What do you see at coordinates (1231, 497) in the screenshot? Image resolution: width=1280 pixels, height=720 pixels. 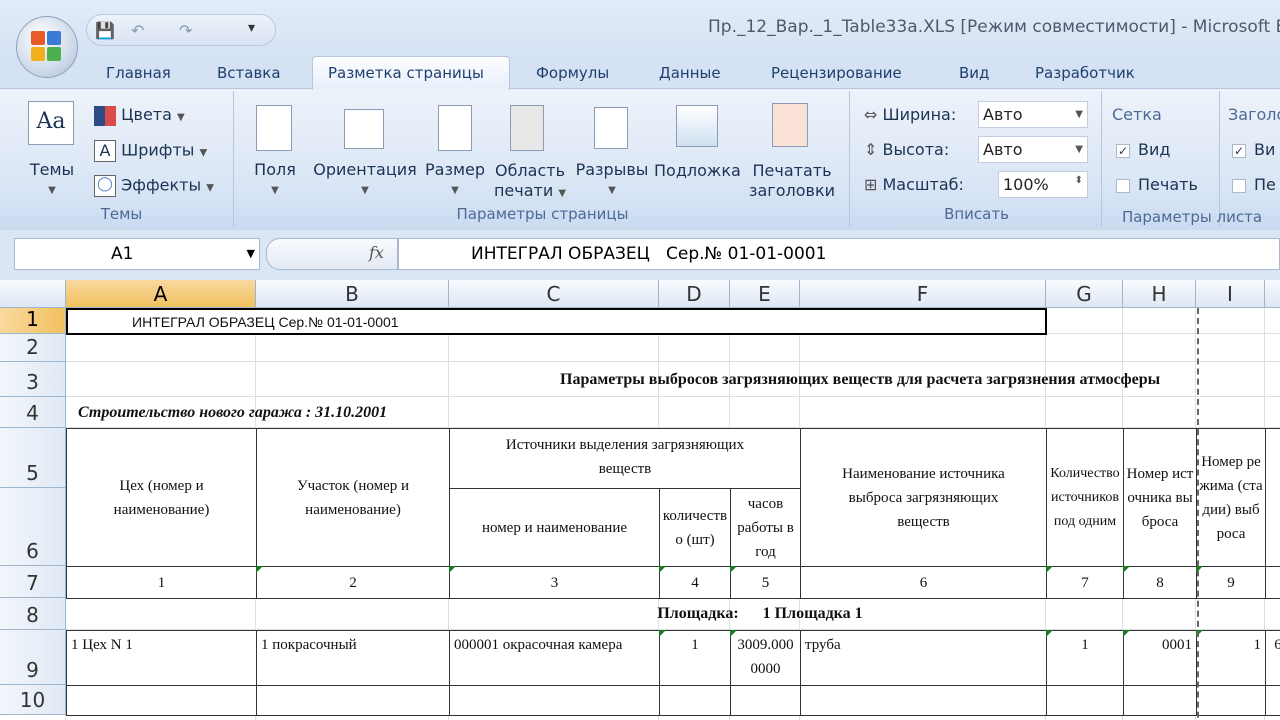 I see `header-cell: Номер режима (стадии) выброса` at bounding box center [1231, 497].